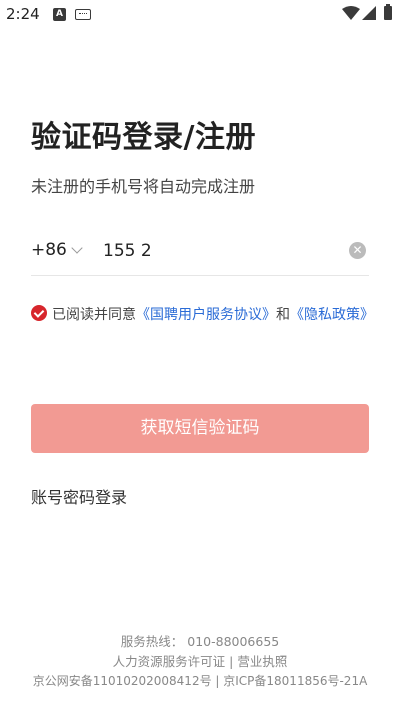 The image size is (400, 711). I want to click on battery-icon, so click(388, 12).